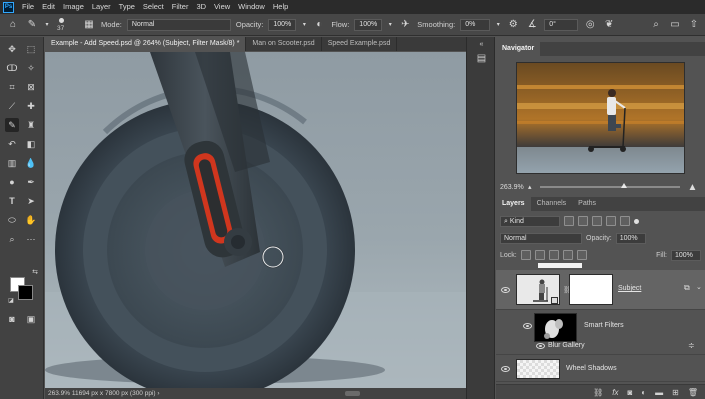  What do you see at coordinates (587, 204) in the screenshot?
I see `tab-paths: Paths` at bounding box center [587, 204].